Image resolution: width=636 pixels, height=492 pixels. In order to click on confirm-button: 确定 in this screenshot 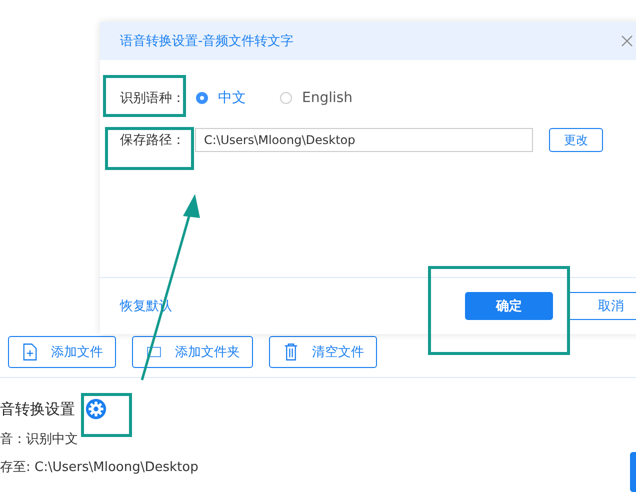, I will do `click(509, 306)`.